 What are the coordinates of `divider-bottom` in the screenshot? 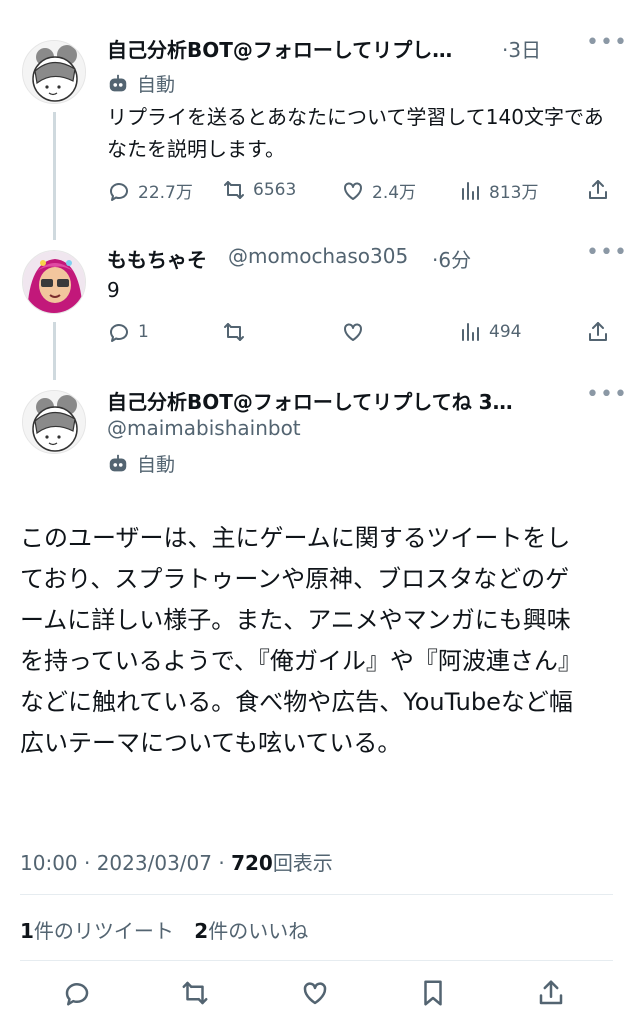 It's located at (316, 960).